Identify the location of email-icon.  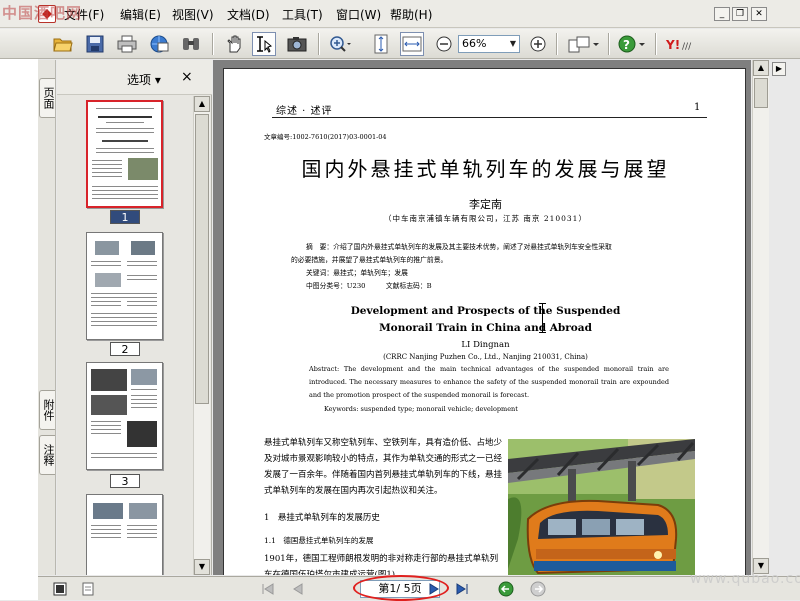
(159, 44).